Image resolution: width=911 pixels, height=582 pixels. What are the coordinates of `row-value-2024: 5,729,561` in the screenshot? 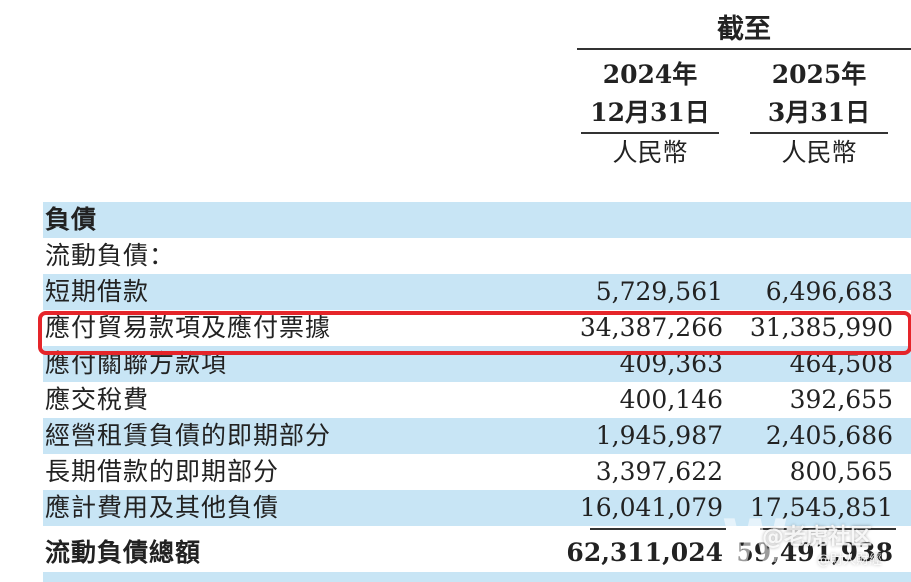 It's located at (659, 291).